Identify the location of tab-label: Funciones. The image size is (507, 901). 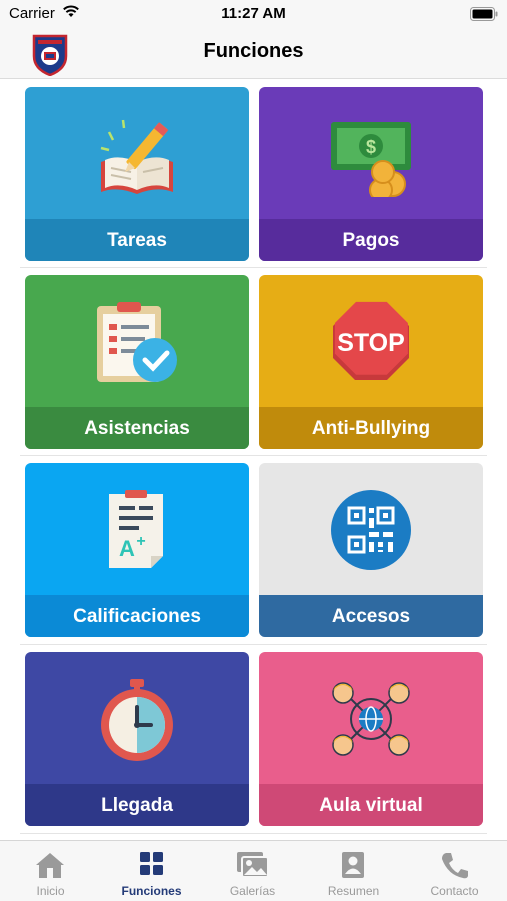
(151, 891).